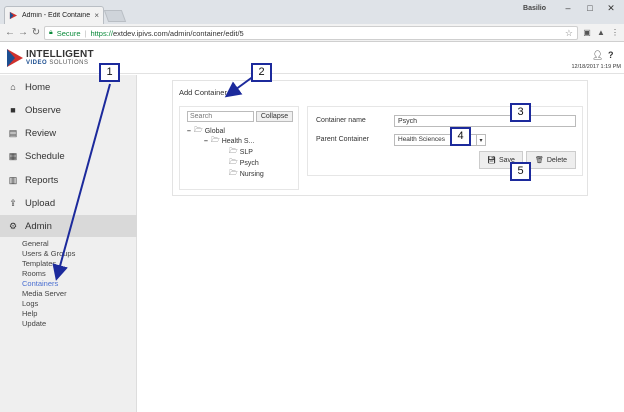  I want to click on submenu-help: Help, so click(48, 314).